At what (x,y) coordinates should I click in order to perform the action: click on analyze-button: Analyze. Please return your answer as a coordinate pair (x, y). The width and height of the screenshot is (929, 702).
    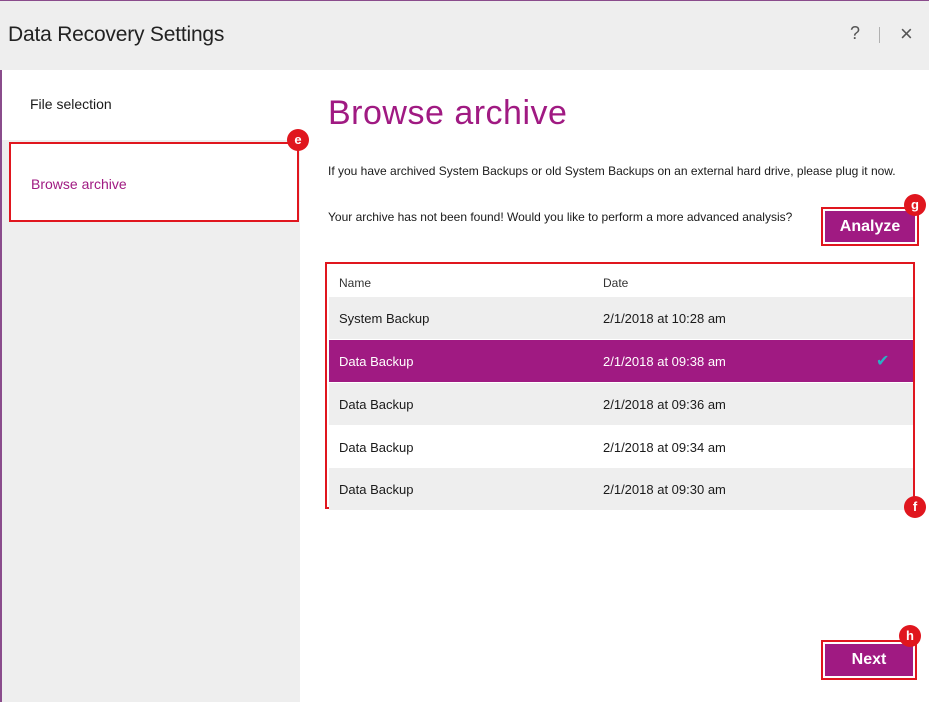
    Looking at the image, I should click on (870, 226).